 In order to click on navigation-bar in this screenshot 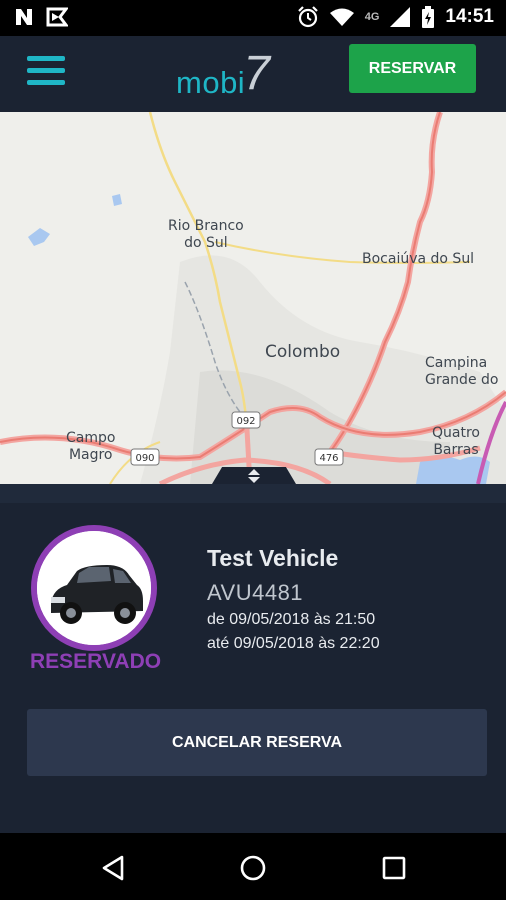, I will do `click(253, 866)`.